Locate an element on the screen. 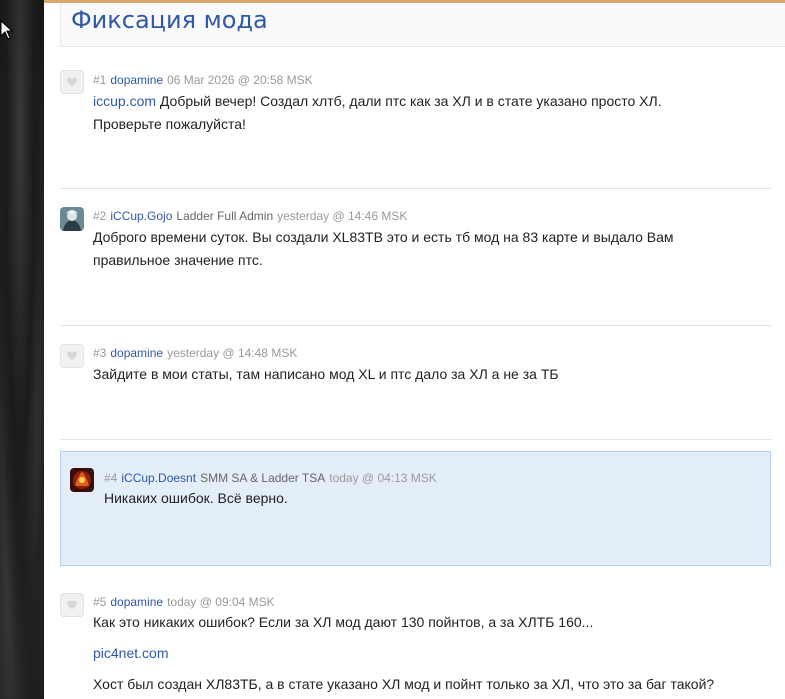 The width and height of the screenshot is (785, 699). page-title: Фиксация мода is located at coordinates (169, 20).